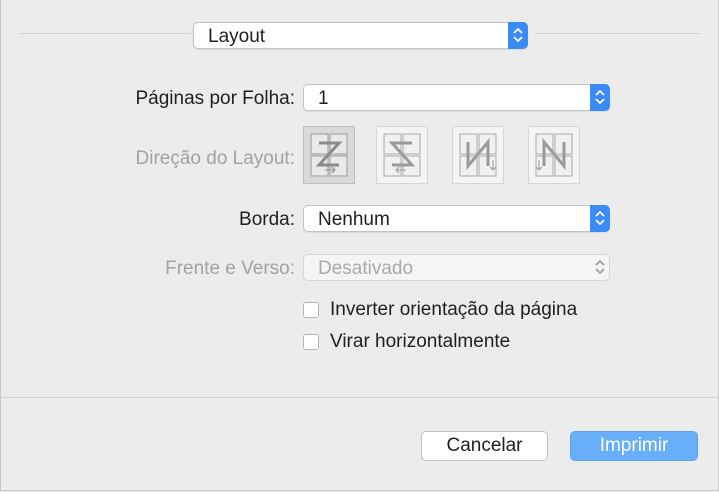 Image resolution: width=719 pixels, height=492 pixels. Describe the element at coordinates (360, 35) in the screenshot. I see `panel-select: Layout` at that location.